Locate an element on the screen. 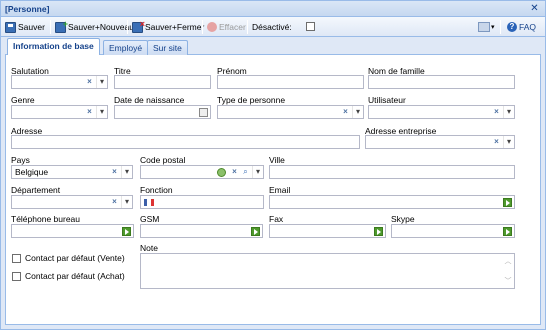 This screenshot has height=330, width=546. ville-label: Ville is located at coordinates (277, 160).